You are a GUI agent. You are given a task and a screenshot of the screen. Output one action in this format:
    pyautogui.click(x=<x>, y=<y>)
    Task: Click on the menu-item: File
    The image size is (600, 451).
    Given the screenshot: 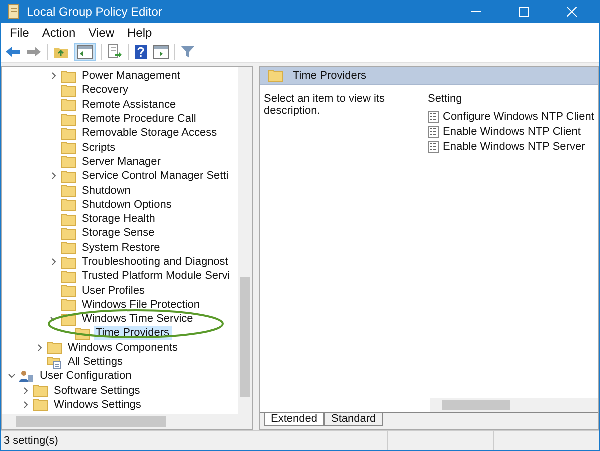 What is the action you would take?
    pyautogui.click(x=19, y=32)
    